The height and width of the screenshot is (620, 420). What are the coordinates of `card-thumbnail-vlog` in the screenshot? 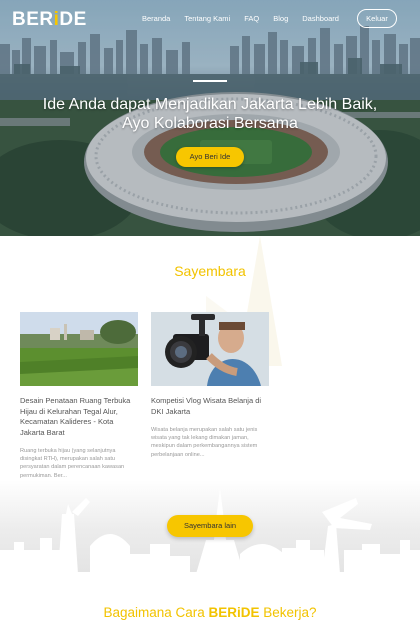 It's located at (210, 349).